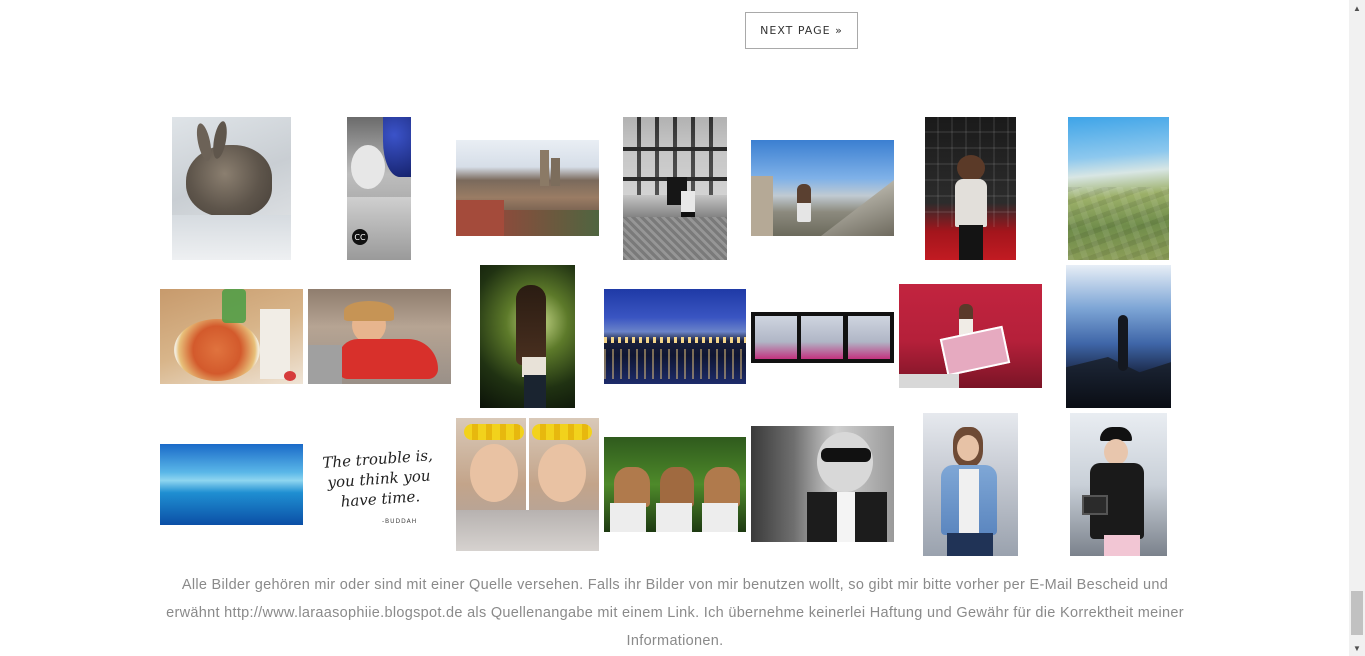 Image resolution: width=1365 pixels, height=656 pixels. I want to click on kid-red-shirt-photo, so click(379, 336).